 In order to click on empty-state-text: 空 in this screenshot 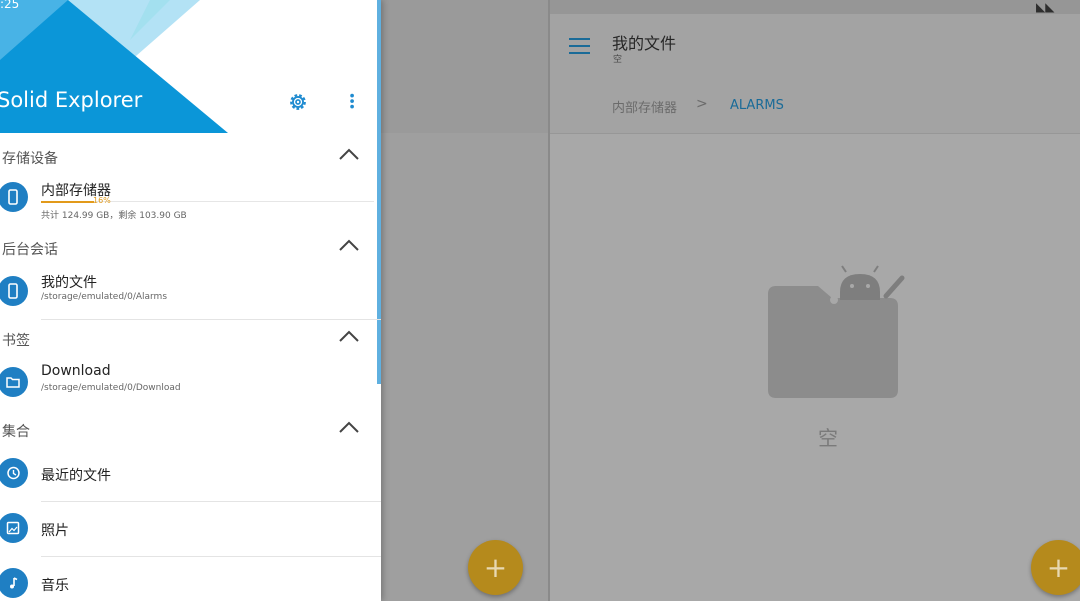, I will do `click(828, 438)`.